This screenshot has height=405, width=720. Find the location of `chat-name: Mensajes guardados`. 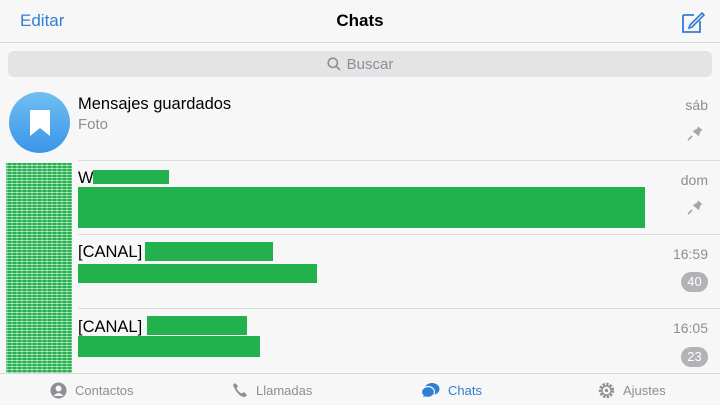

chat-name: Mensajes guardados is located at coordinates (155, 104).